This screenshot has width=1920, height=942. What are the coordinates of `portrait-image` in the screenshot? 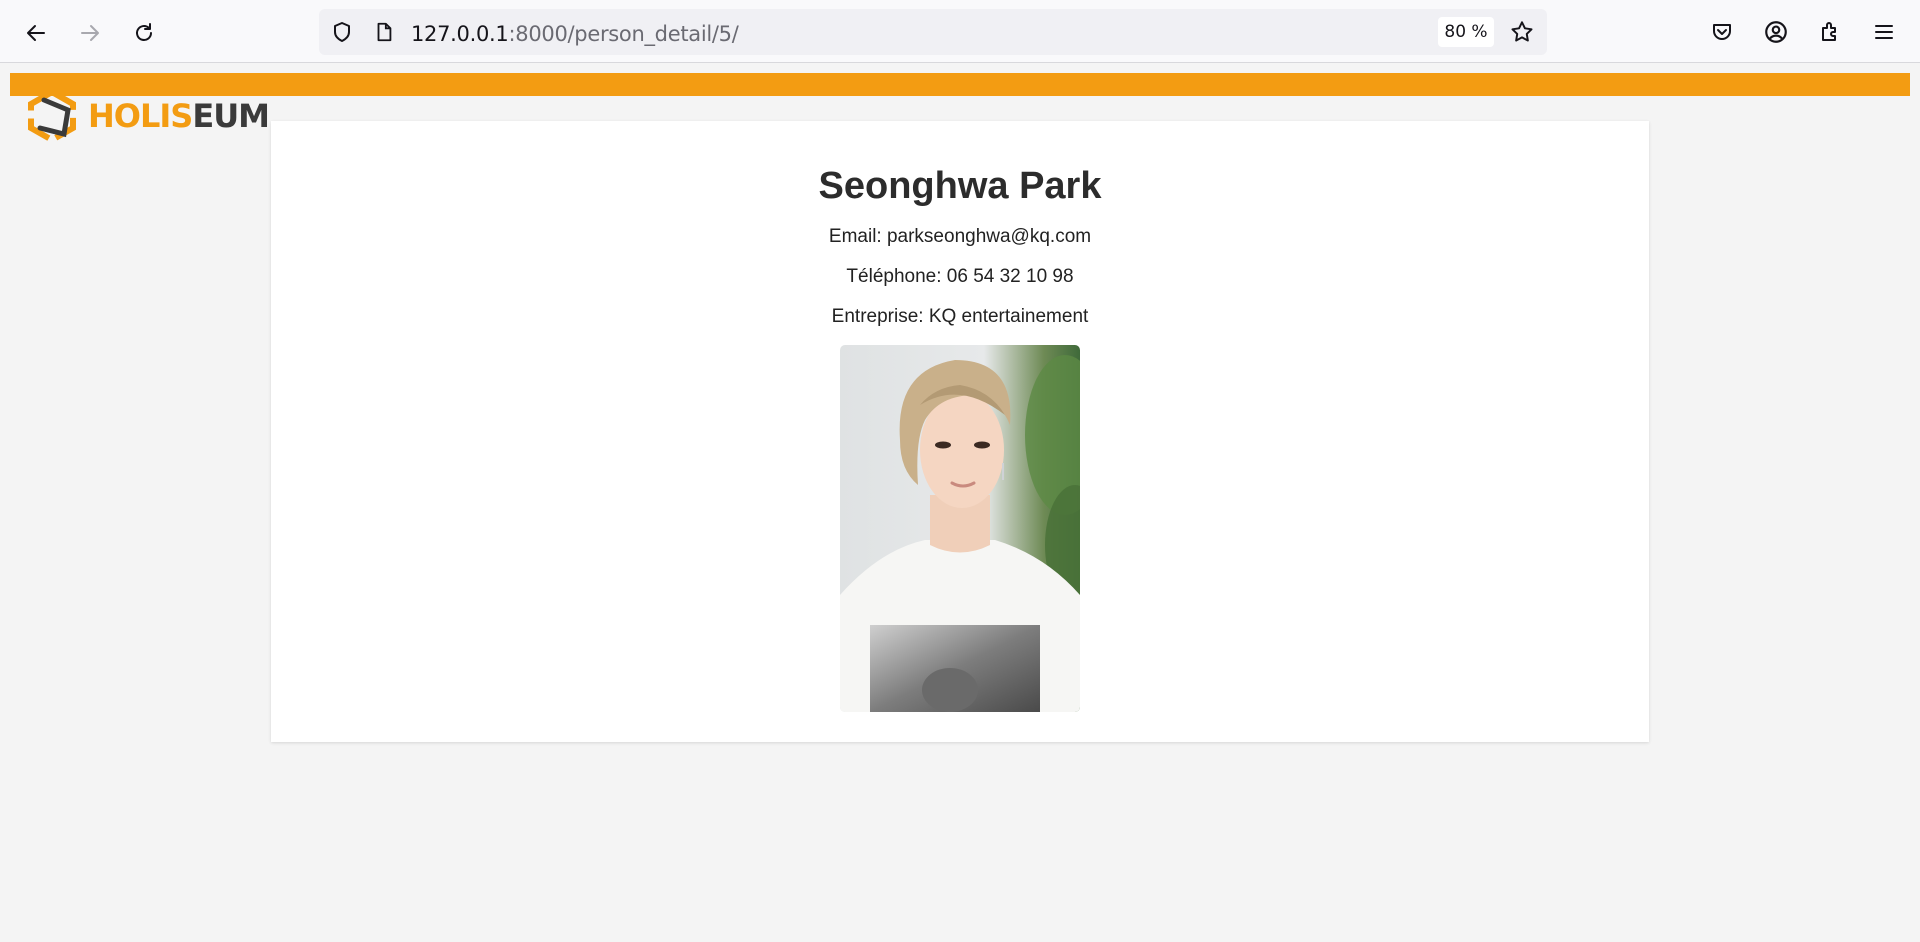 It's located at (960, 533).